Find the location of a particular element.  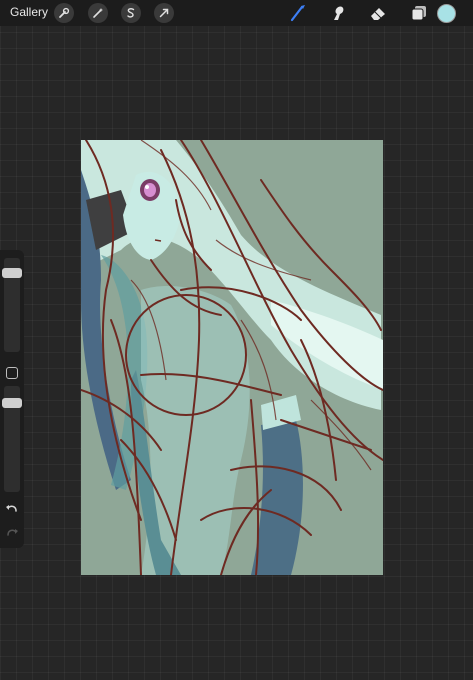

wrench-icon is located at coordinates (64, 12).